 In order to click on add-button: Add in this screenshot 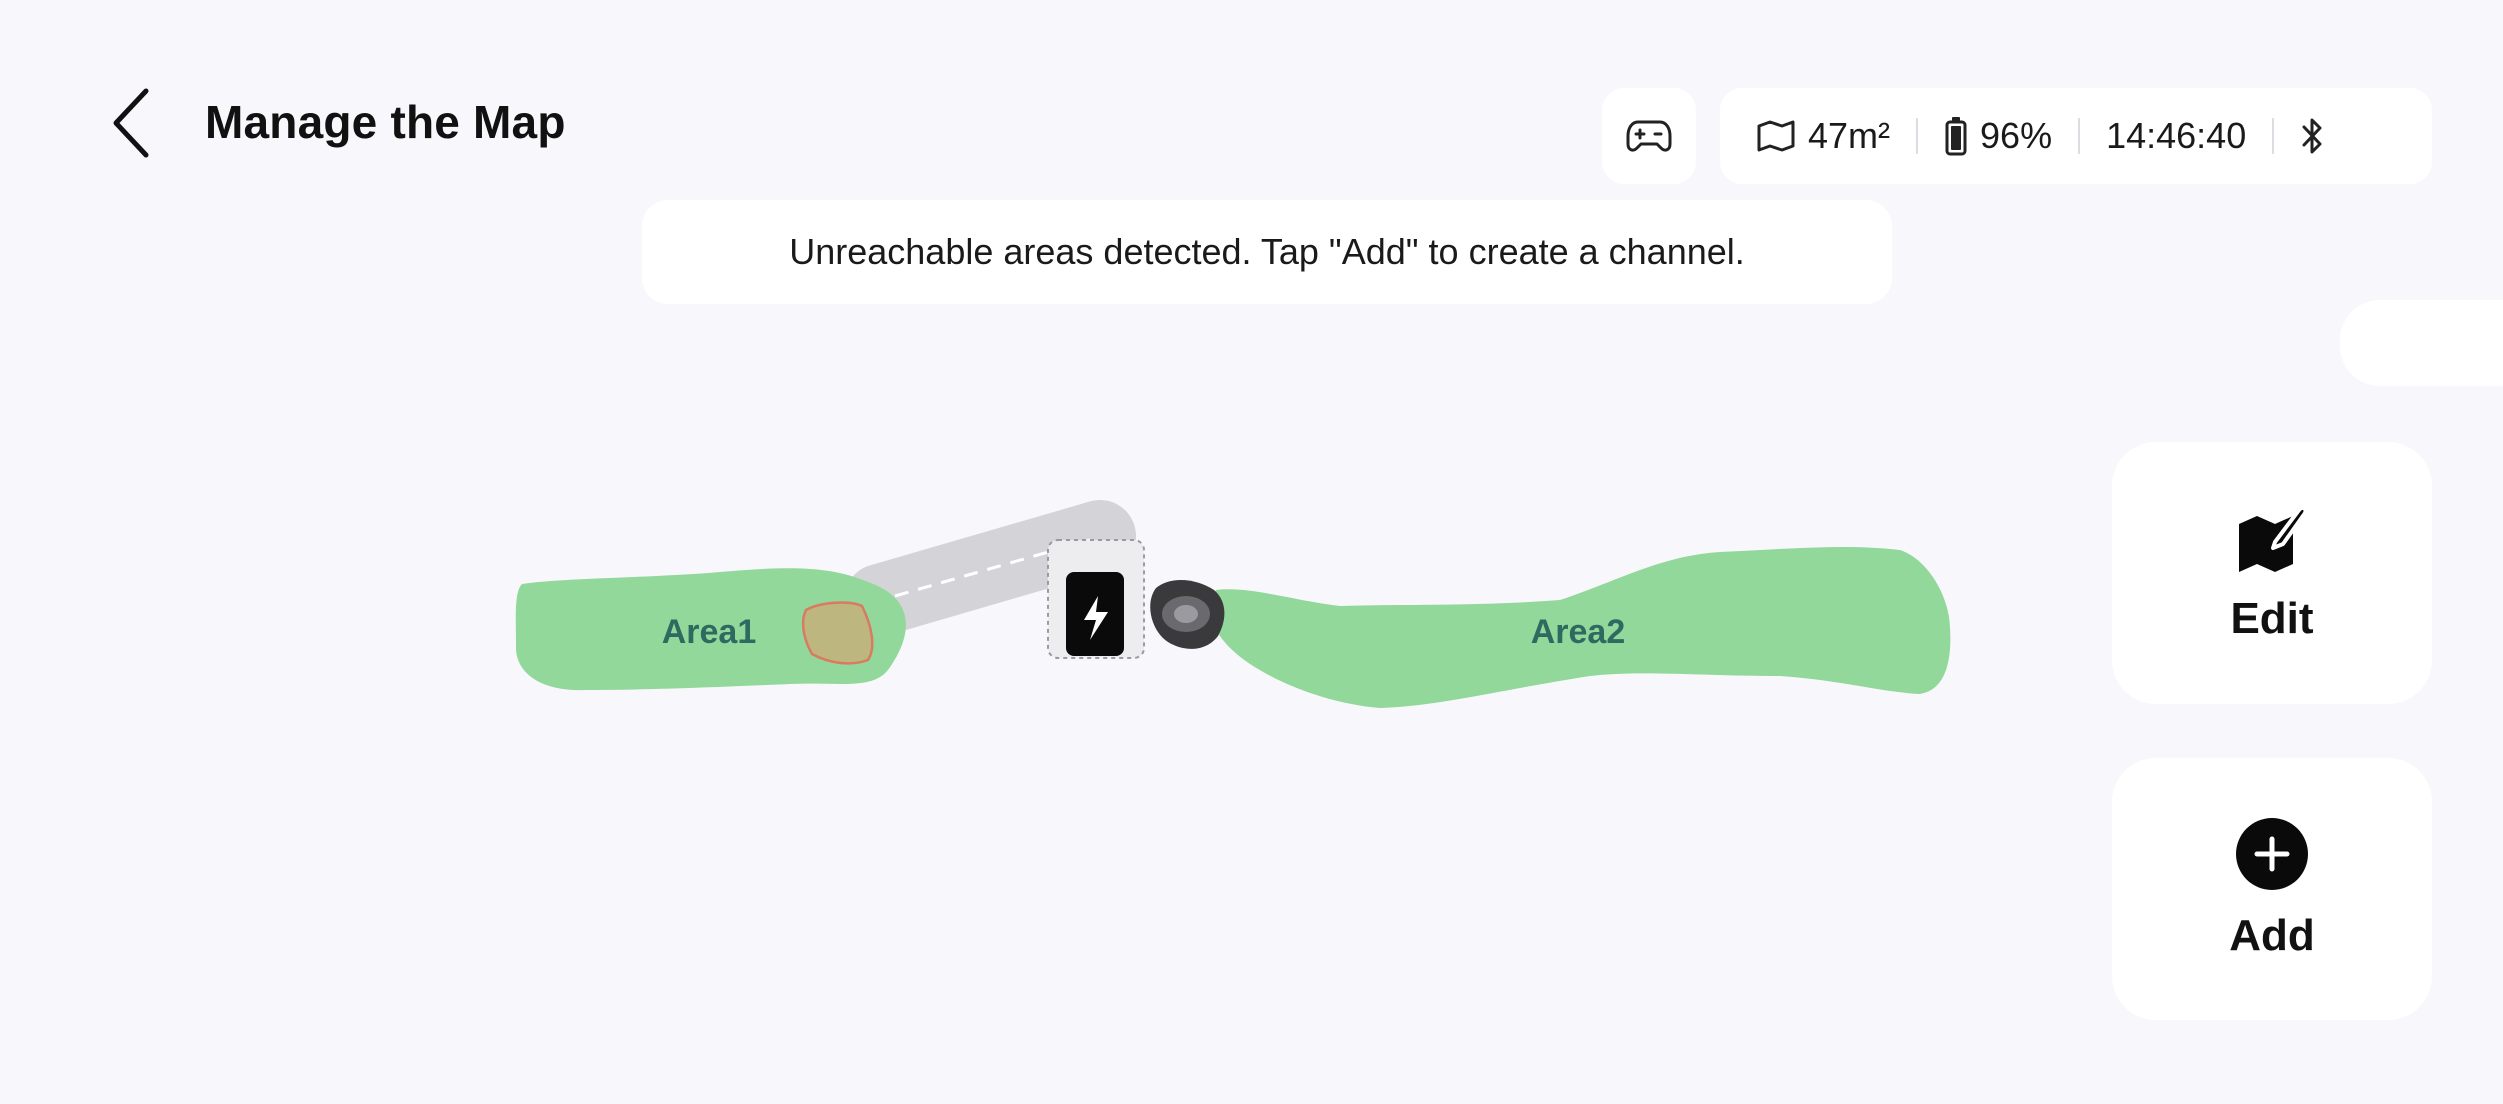, I will do `click(2272, 889)`.